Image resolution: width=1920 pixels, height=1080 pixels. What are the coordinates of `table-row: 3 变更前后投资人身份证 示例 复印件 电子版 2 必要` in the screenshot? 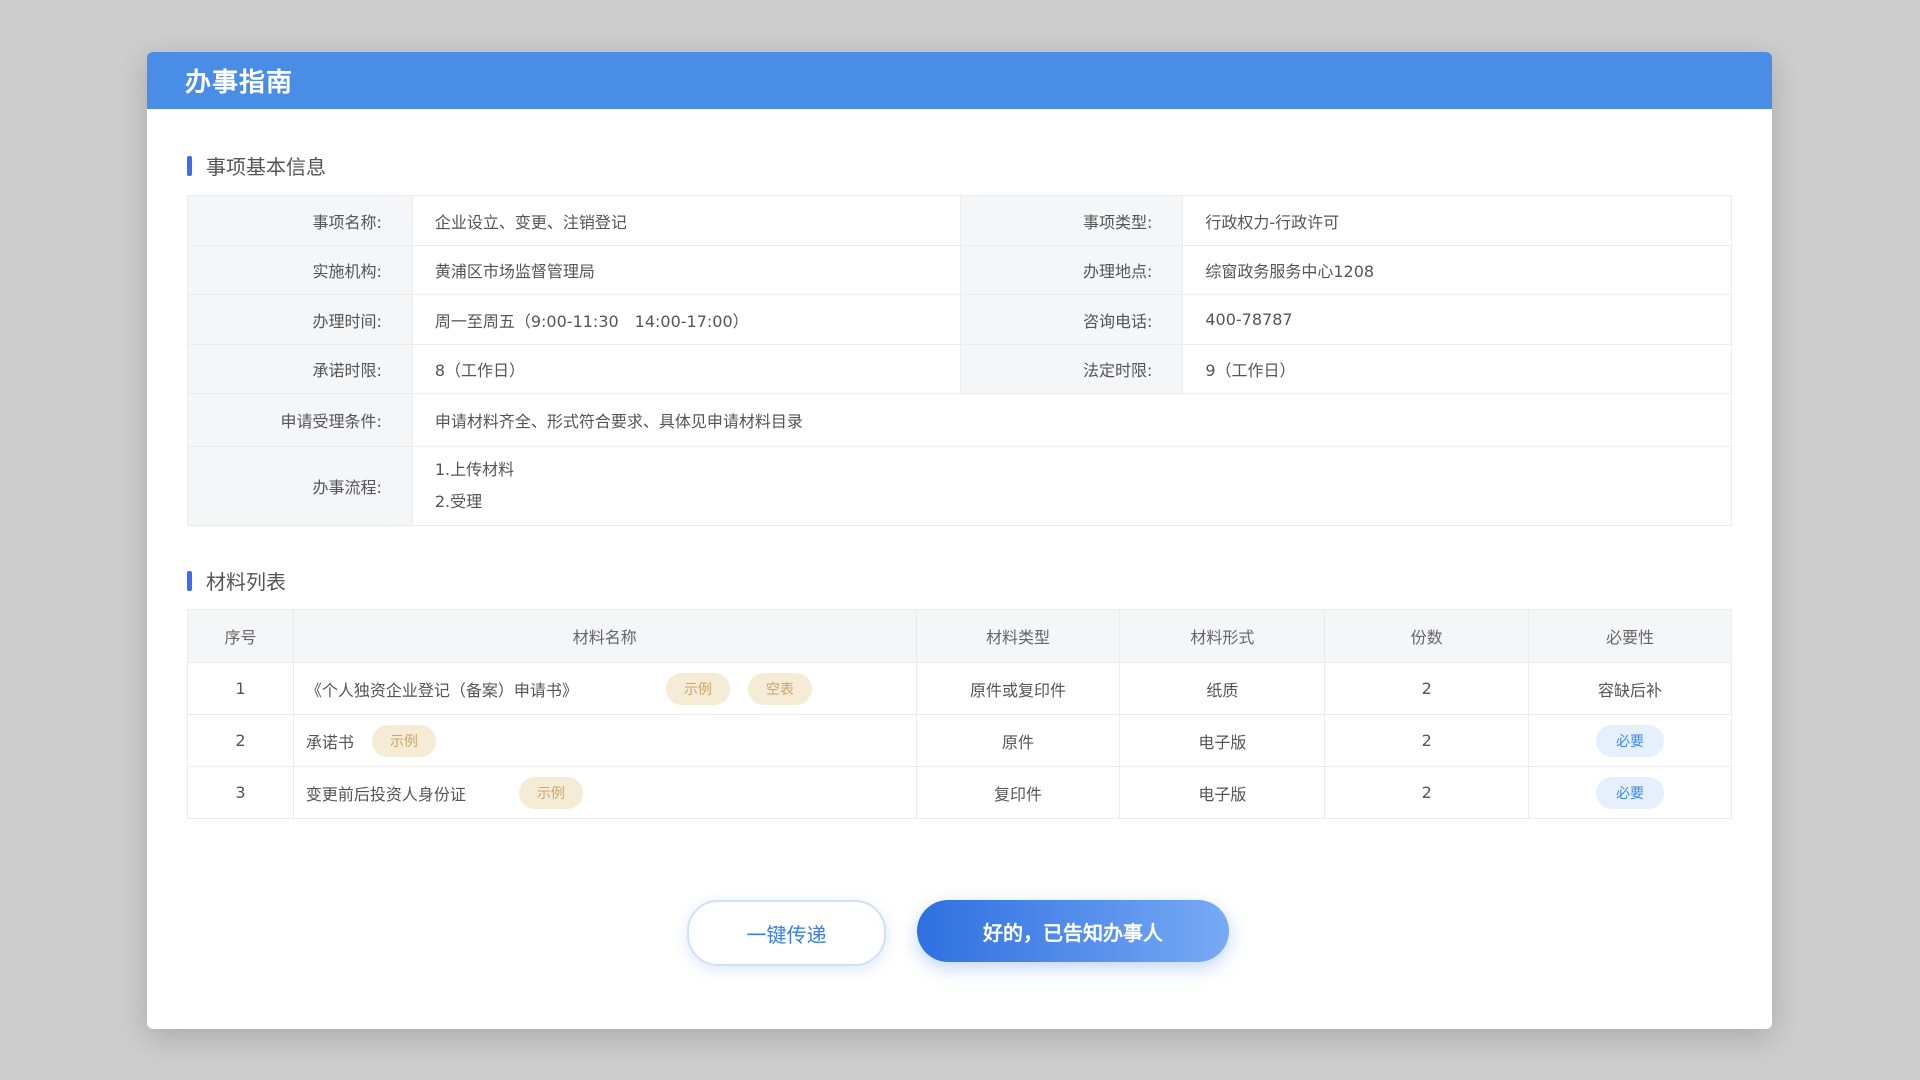 It's located at (959, 792).